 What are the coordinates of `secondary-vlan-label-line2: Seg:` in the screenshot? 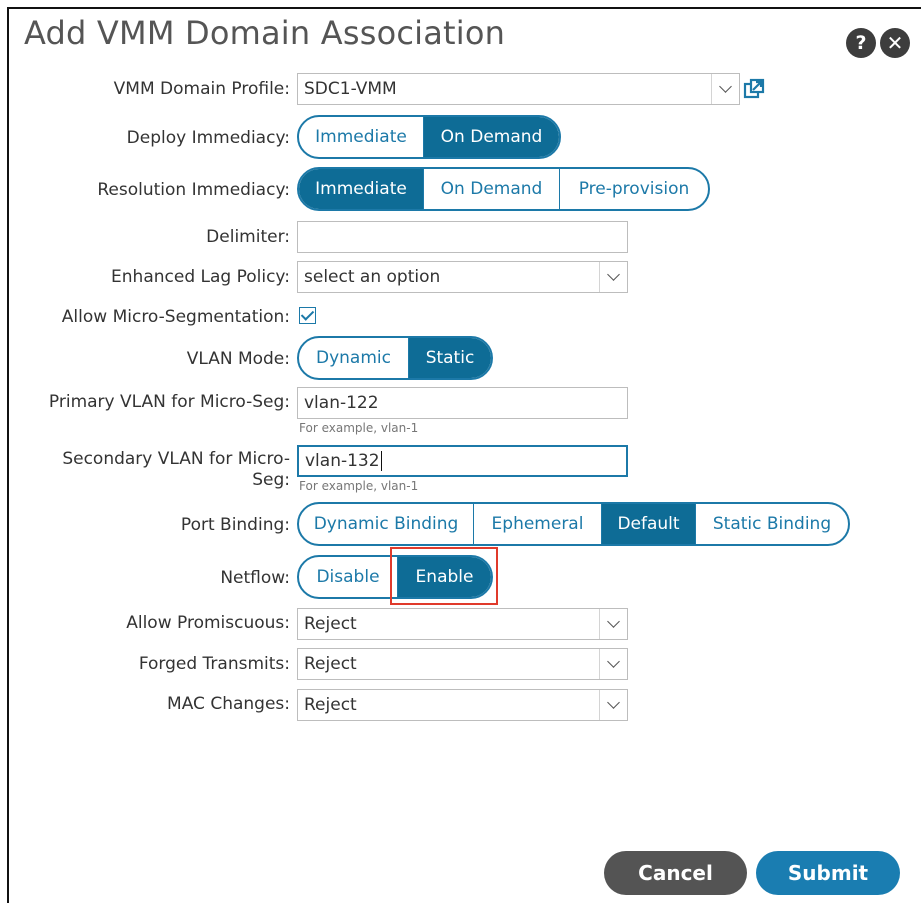 It's located at (271, 480).